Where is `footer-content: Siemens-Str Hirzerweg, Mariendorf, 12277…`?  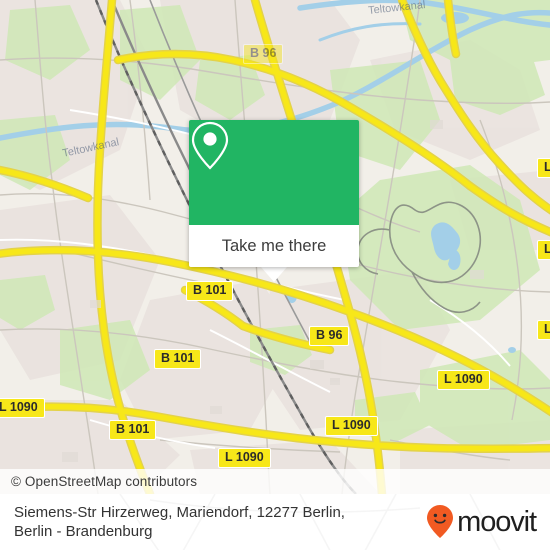 footer-content: Siemens-Str Hirzerweg, Mariendorf, 12277… is located at coordinates (275, 522).